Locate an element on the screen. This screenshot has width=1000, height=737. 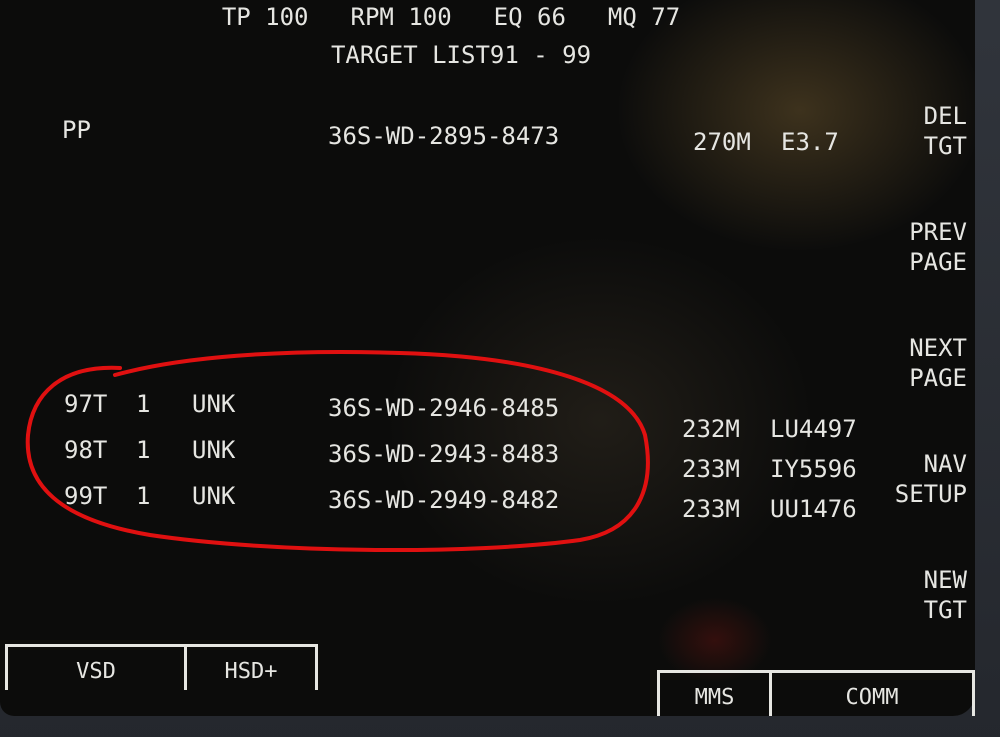
page-tab: HSD+ is located at coordinates (252, 667).